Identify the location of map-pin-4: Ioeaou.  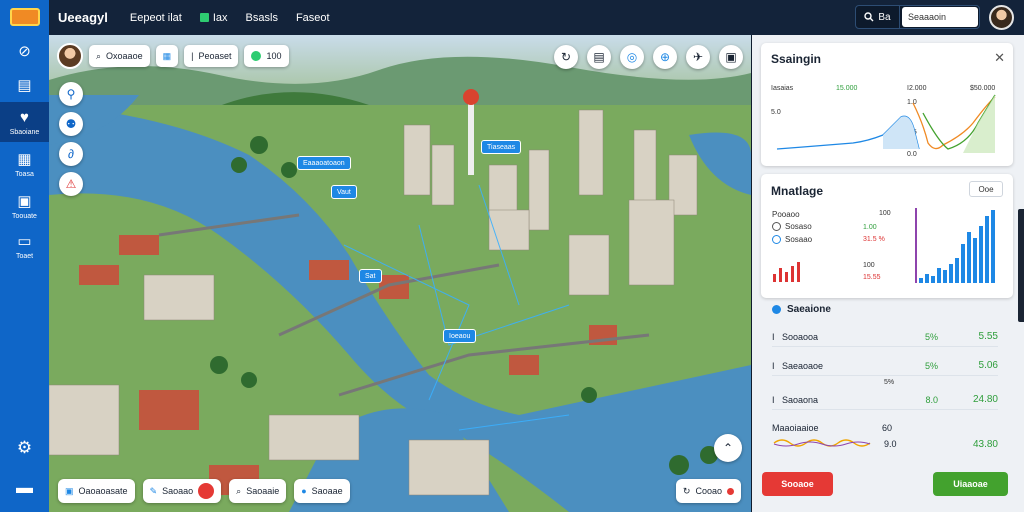
(460, 336).